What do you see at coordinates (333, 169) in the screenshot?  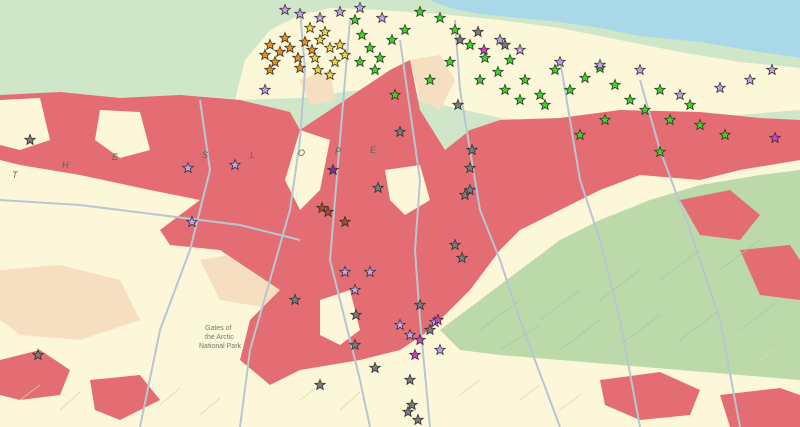 I see `star-marker-purple` at bounding box center [333, 169].